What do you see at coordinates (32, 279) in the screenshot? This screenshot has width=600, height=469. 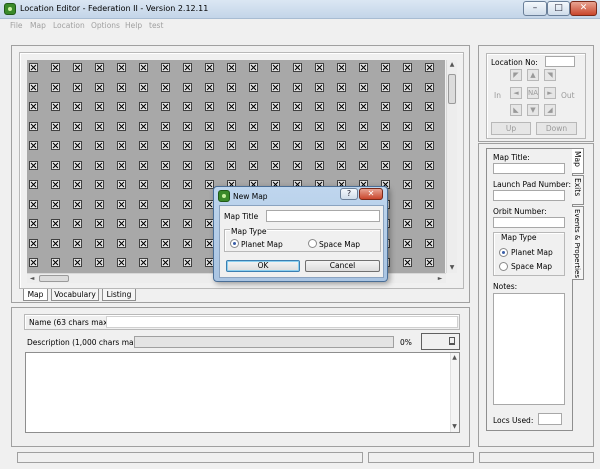 I see `scroll-left-arrow: ◄` at bounding box center [32, 279].